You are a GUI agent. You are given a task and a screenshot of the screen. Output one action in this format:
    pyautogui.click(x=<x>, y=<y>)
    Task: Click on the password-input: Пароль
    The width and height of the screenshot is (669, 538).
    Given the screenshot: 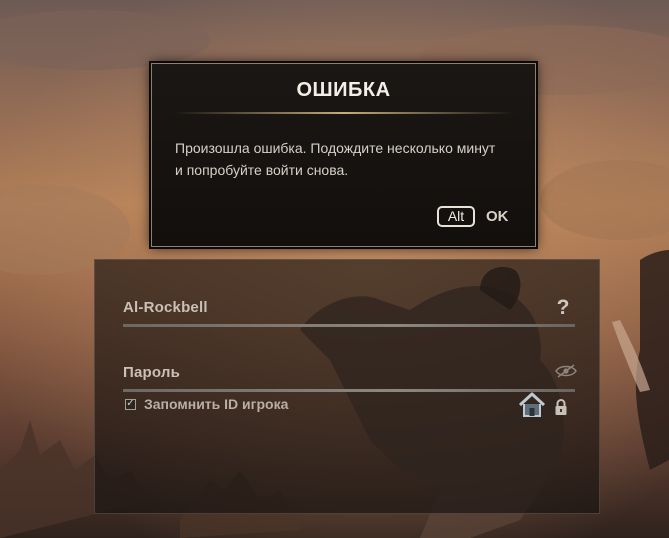 What is the action you would take?
    pyautogui.click(x=151, y=372)
    